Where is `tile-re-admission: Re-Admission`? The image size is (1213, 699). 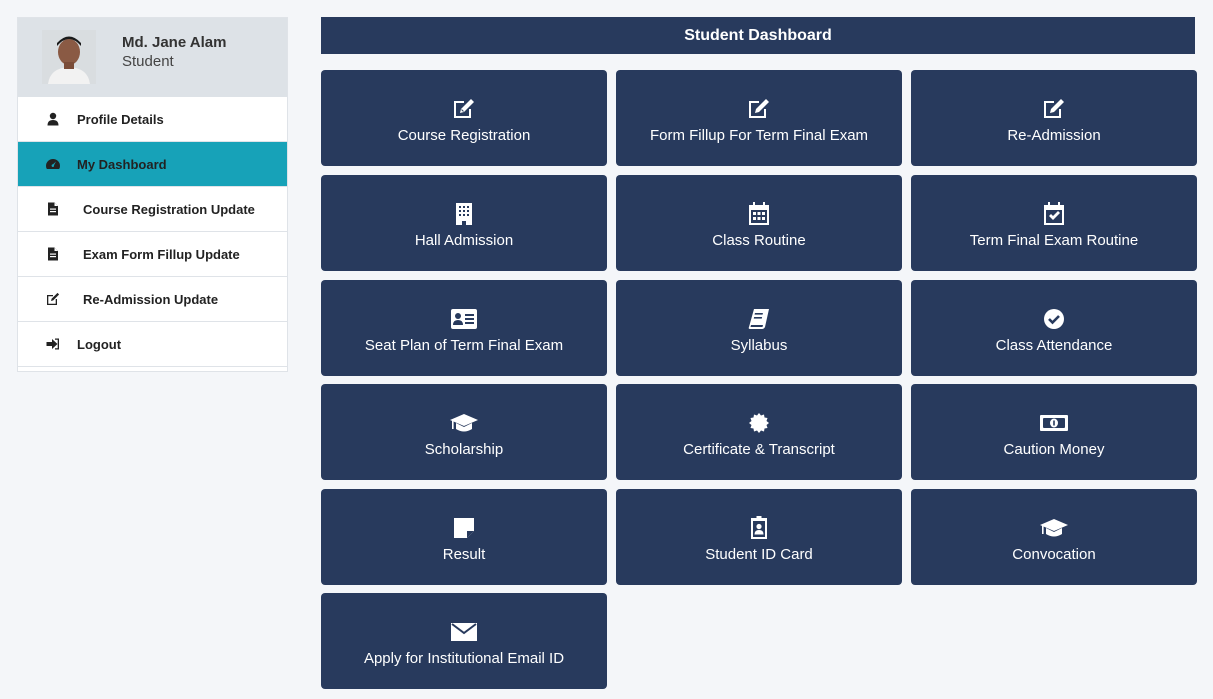 tile-re-admission: Re-Admission is located at coordinates (1054, 118).